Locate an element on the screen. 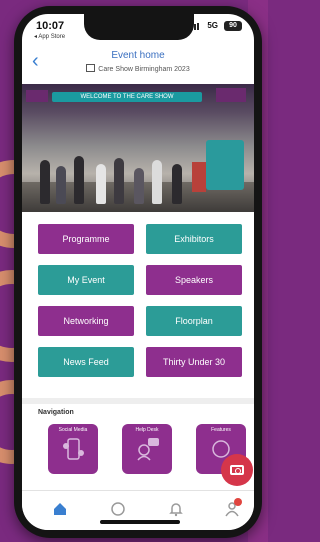  social-media-tile: Social Media is located at coordinates (73, 449).